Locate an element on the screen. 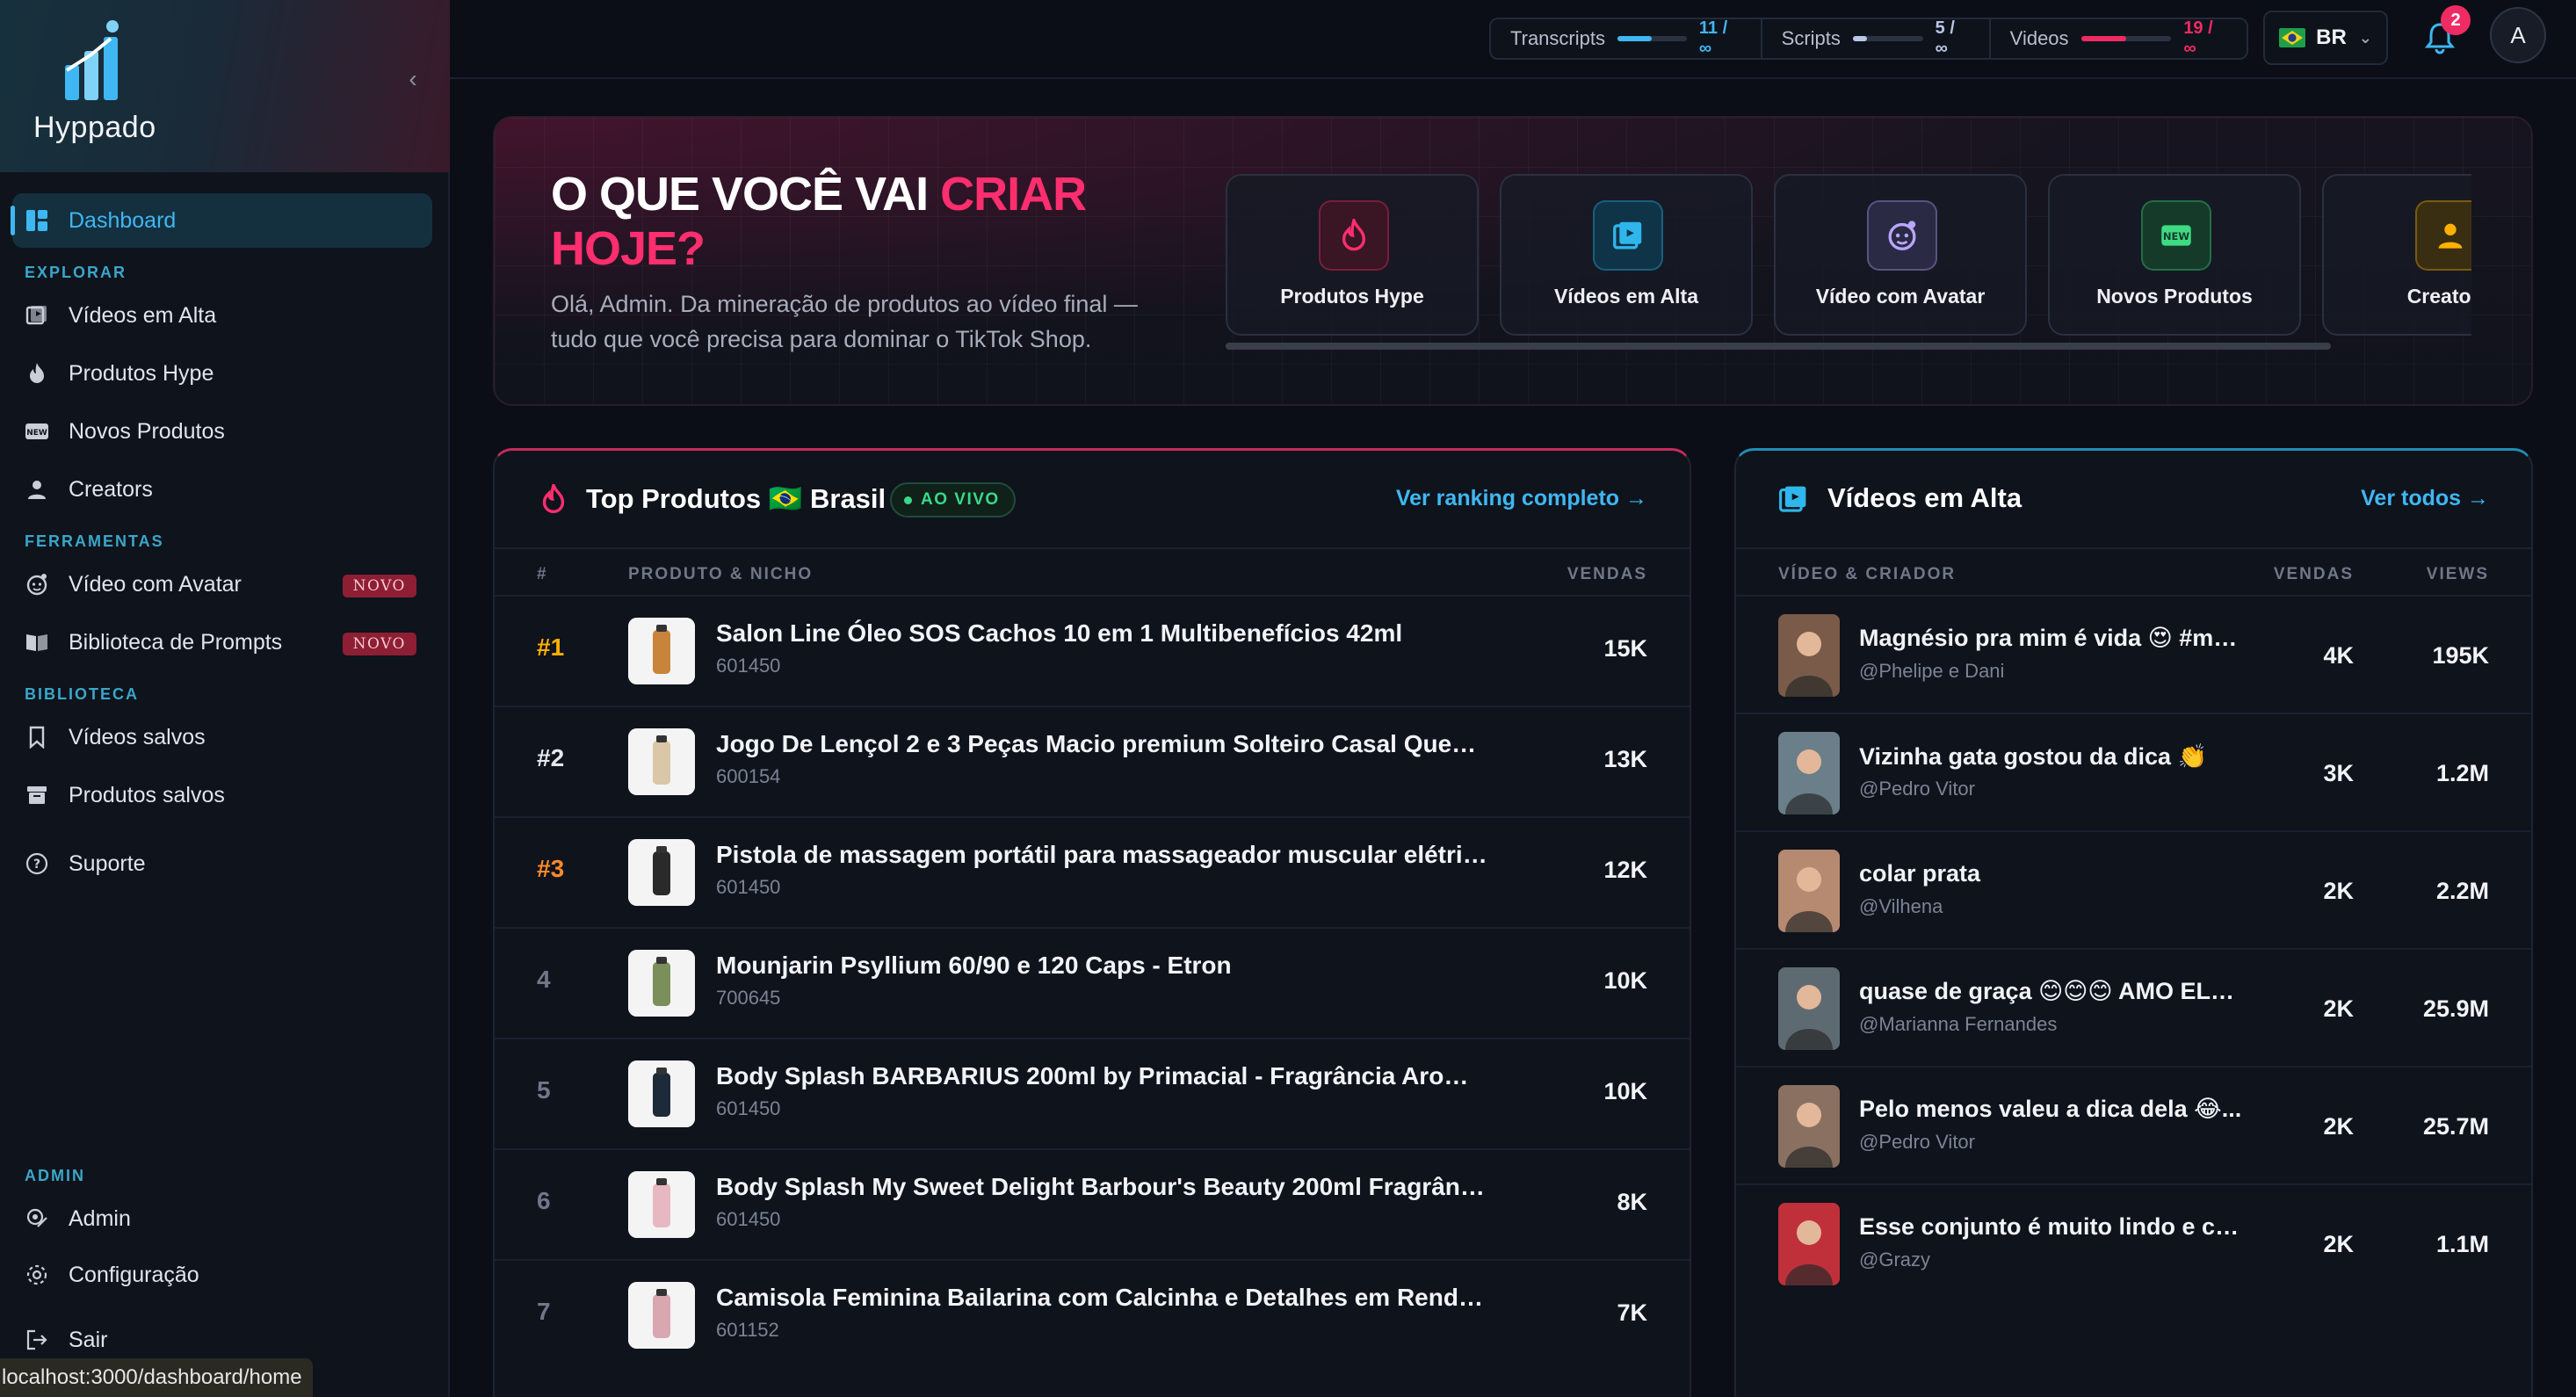  quick-action-videos-em-alta: Vídeos em Alta is located at coordinates (1626, 255).